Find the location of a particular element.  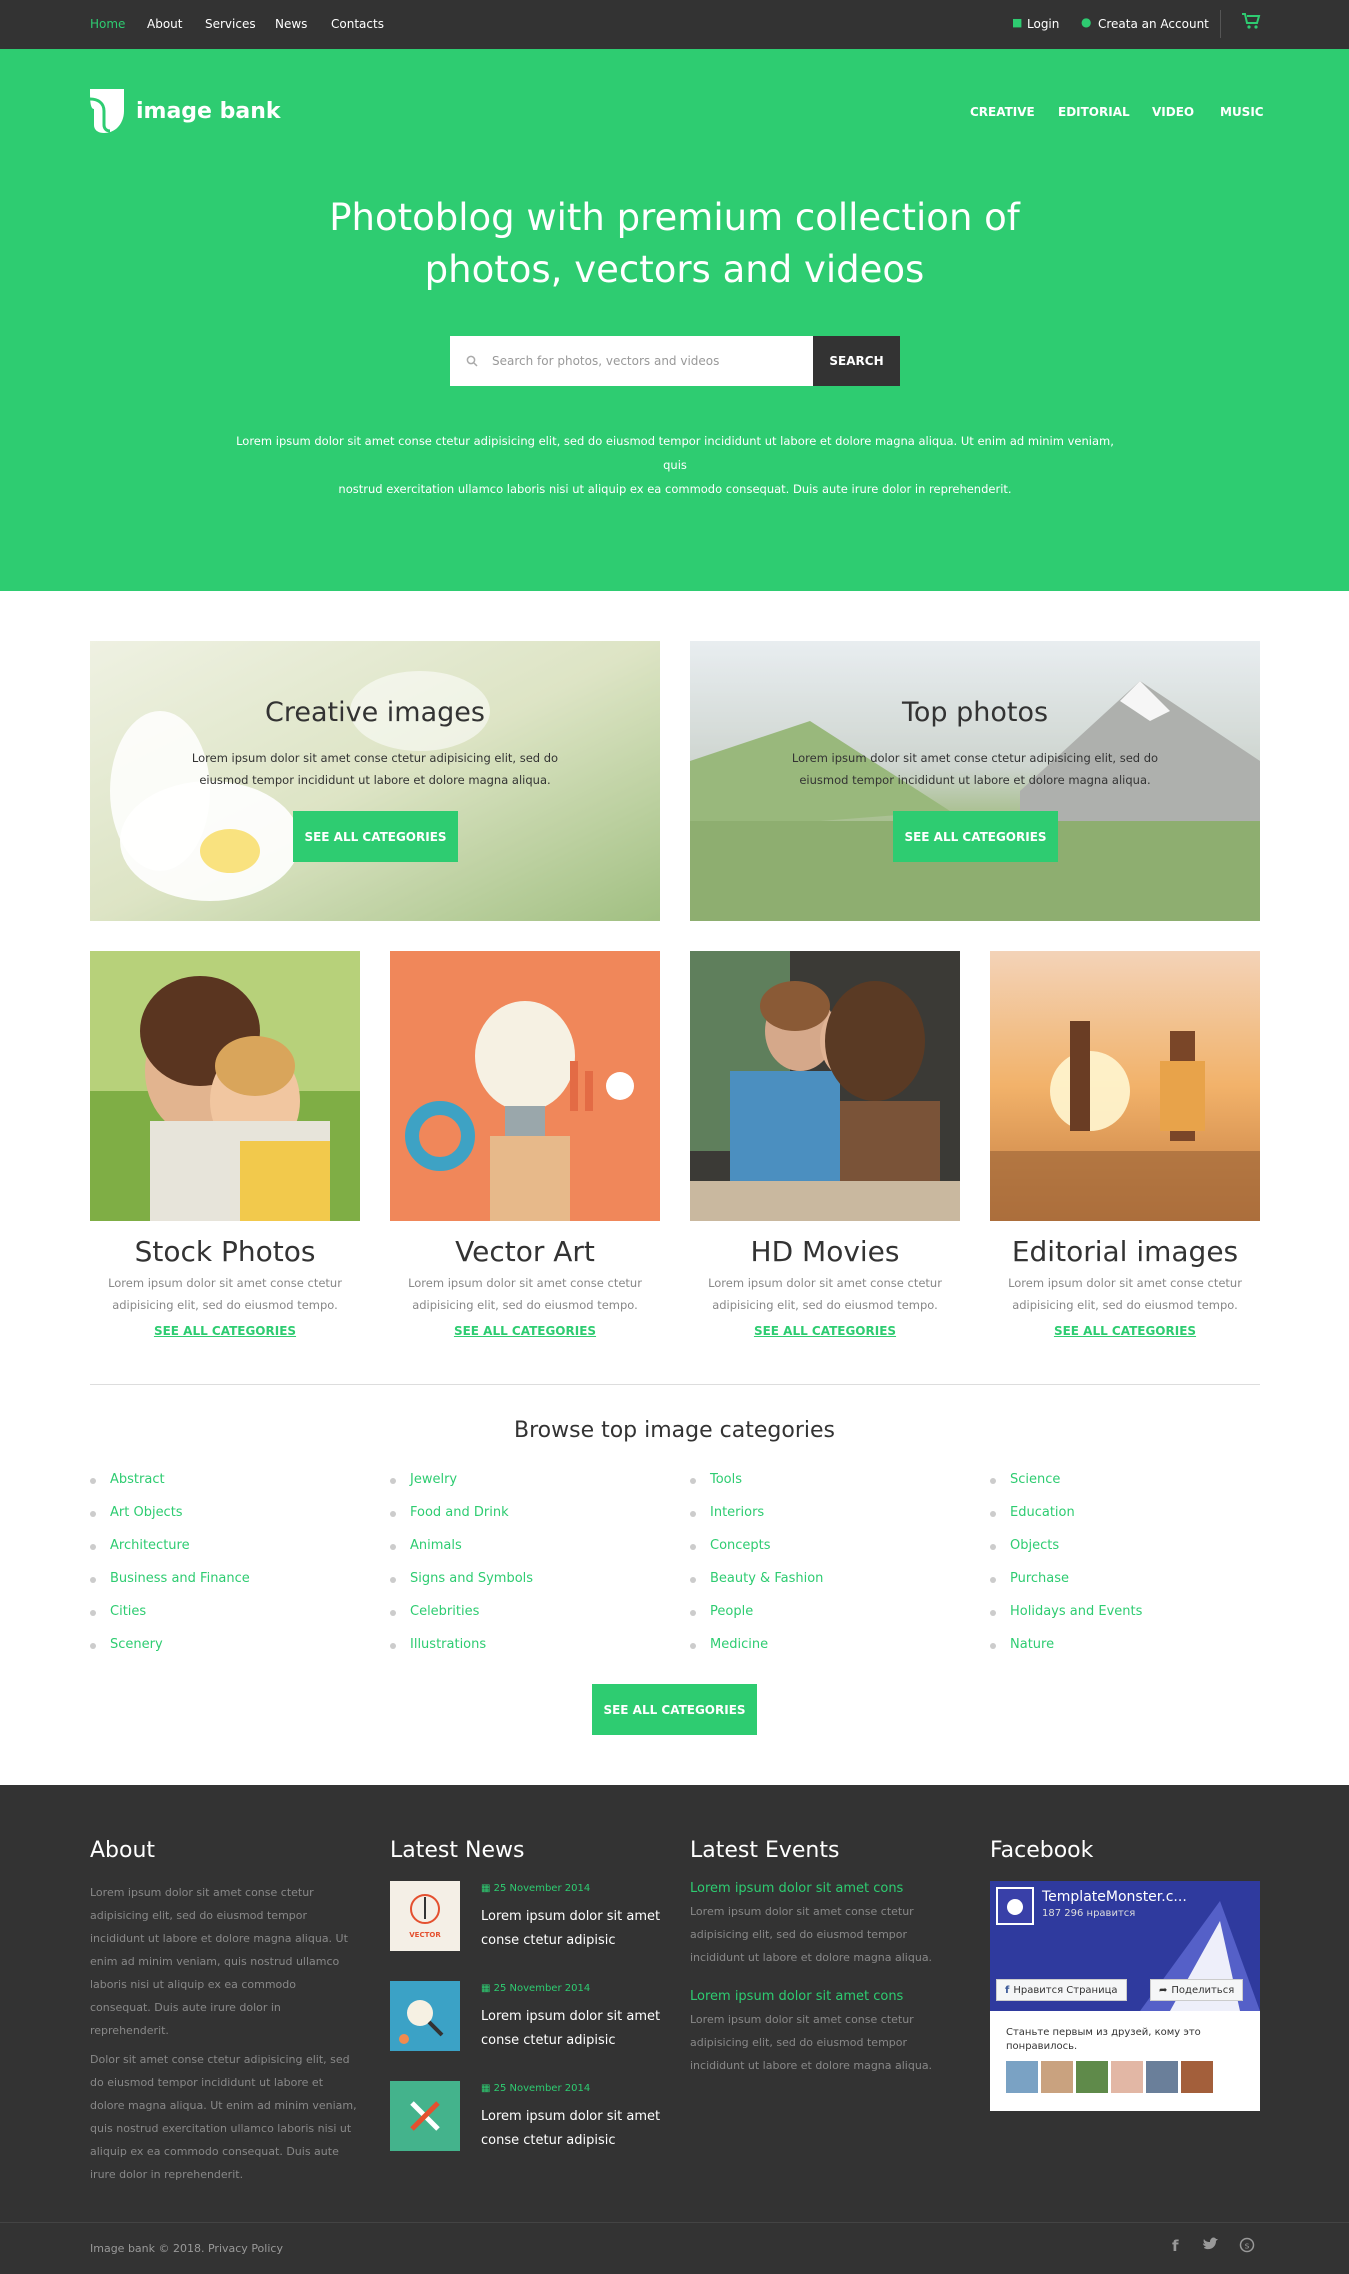

category-link: Architecture is located at coordinates (225, 1554).